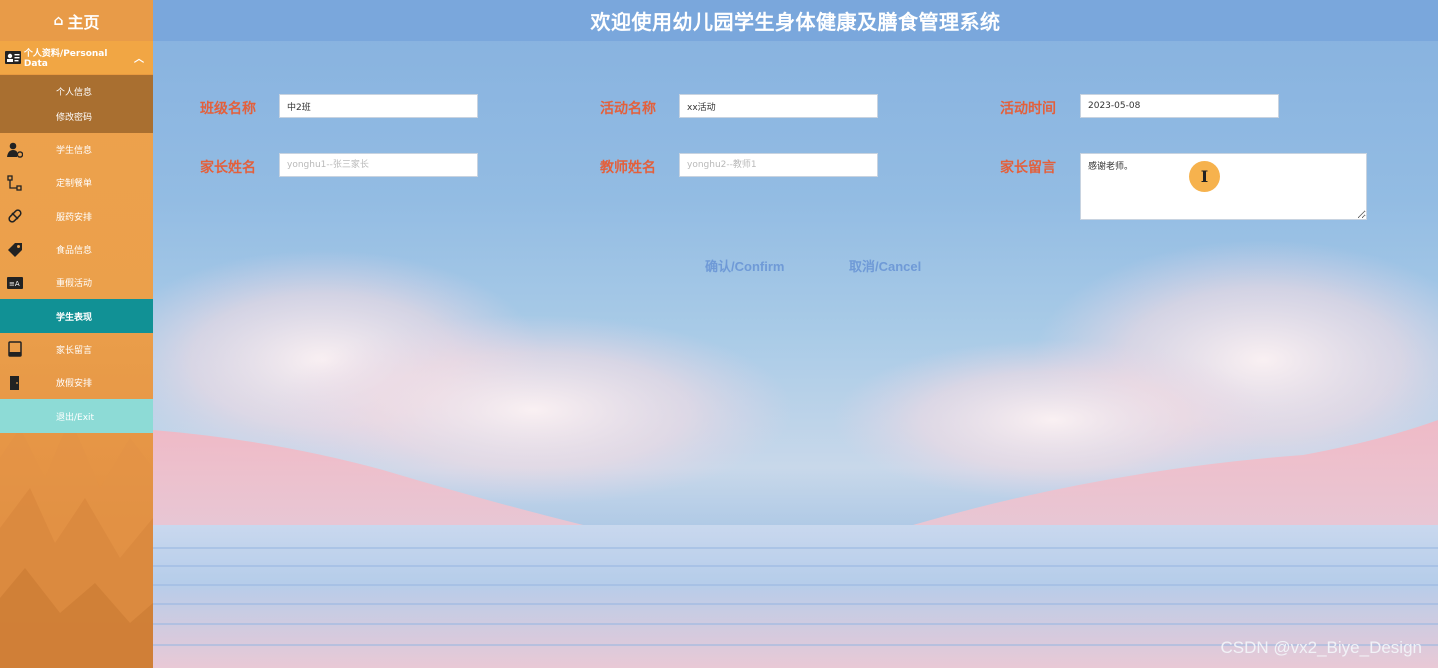  I want to click on home-link: ⌂ 主页, so click(76, 20).